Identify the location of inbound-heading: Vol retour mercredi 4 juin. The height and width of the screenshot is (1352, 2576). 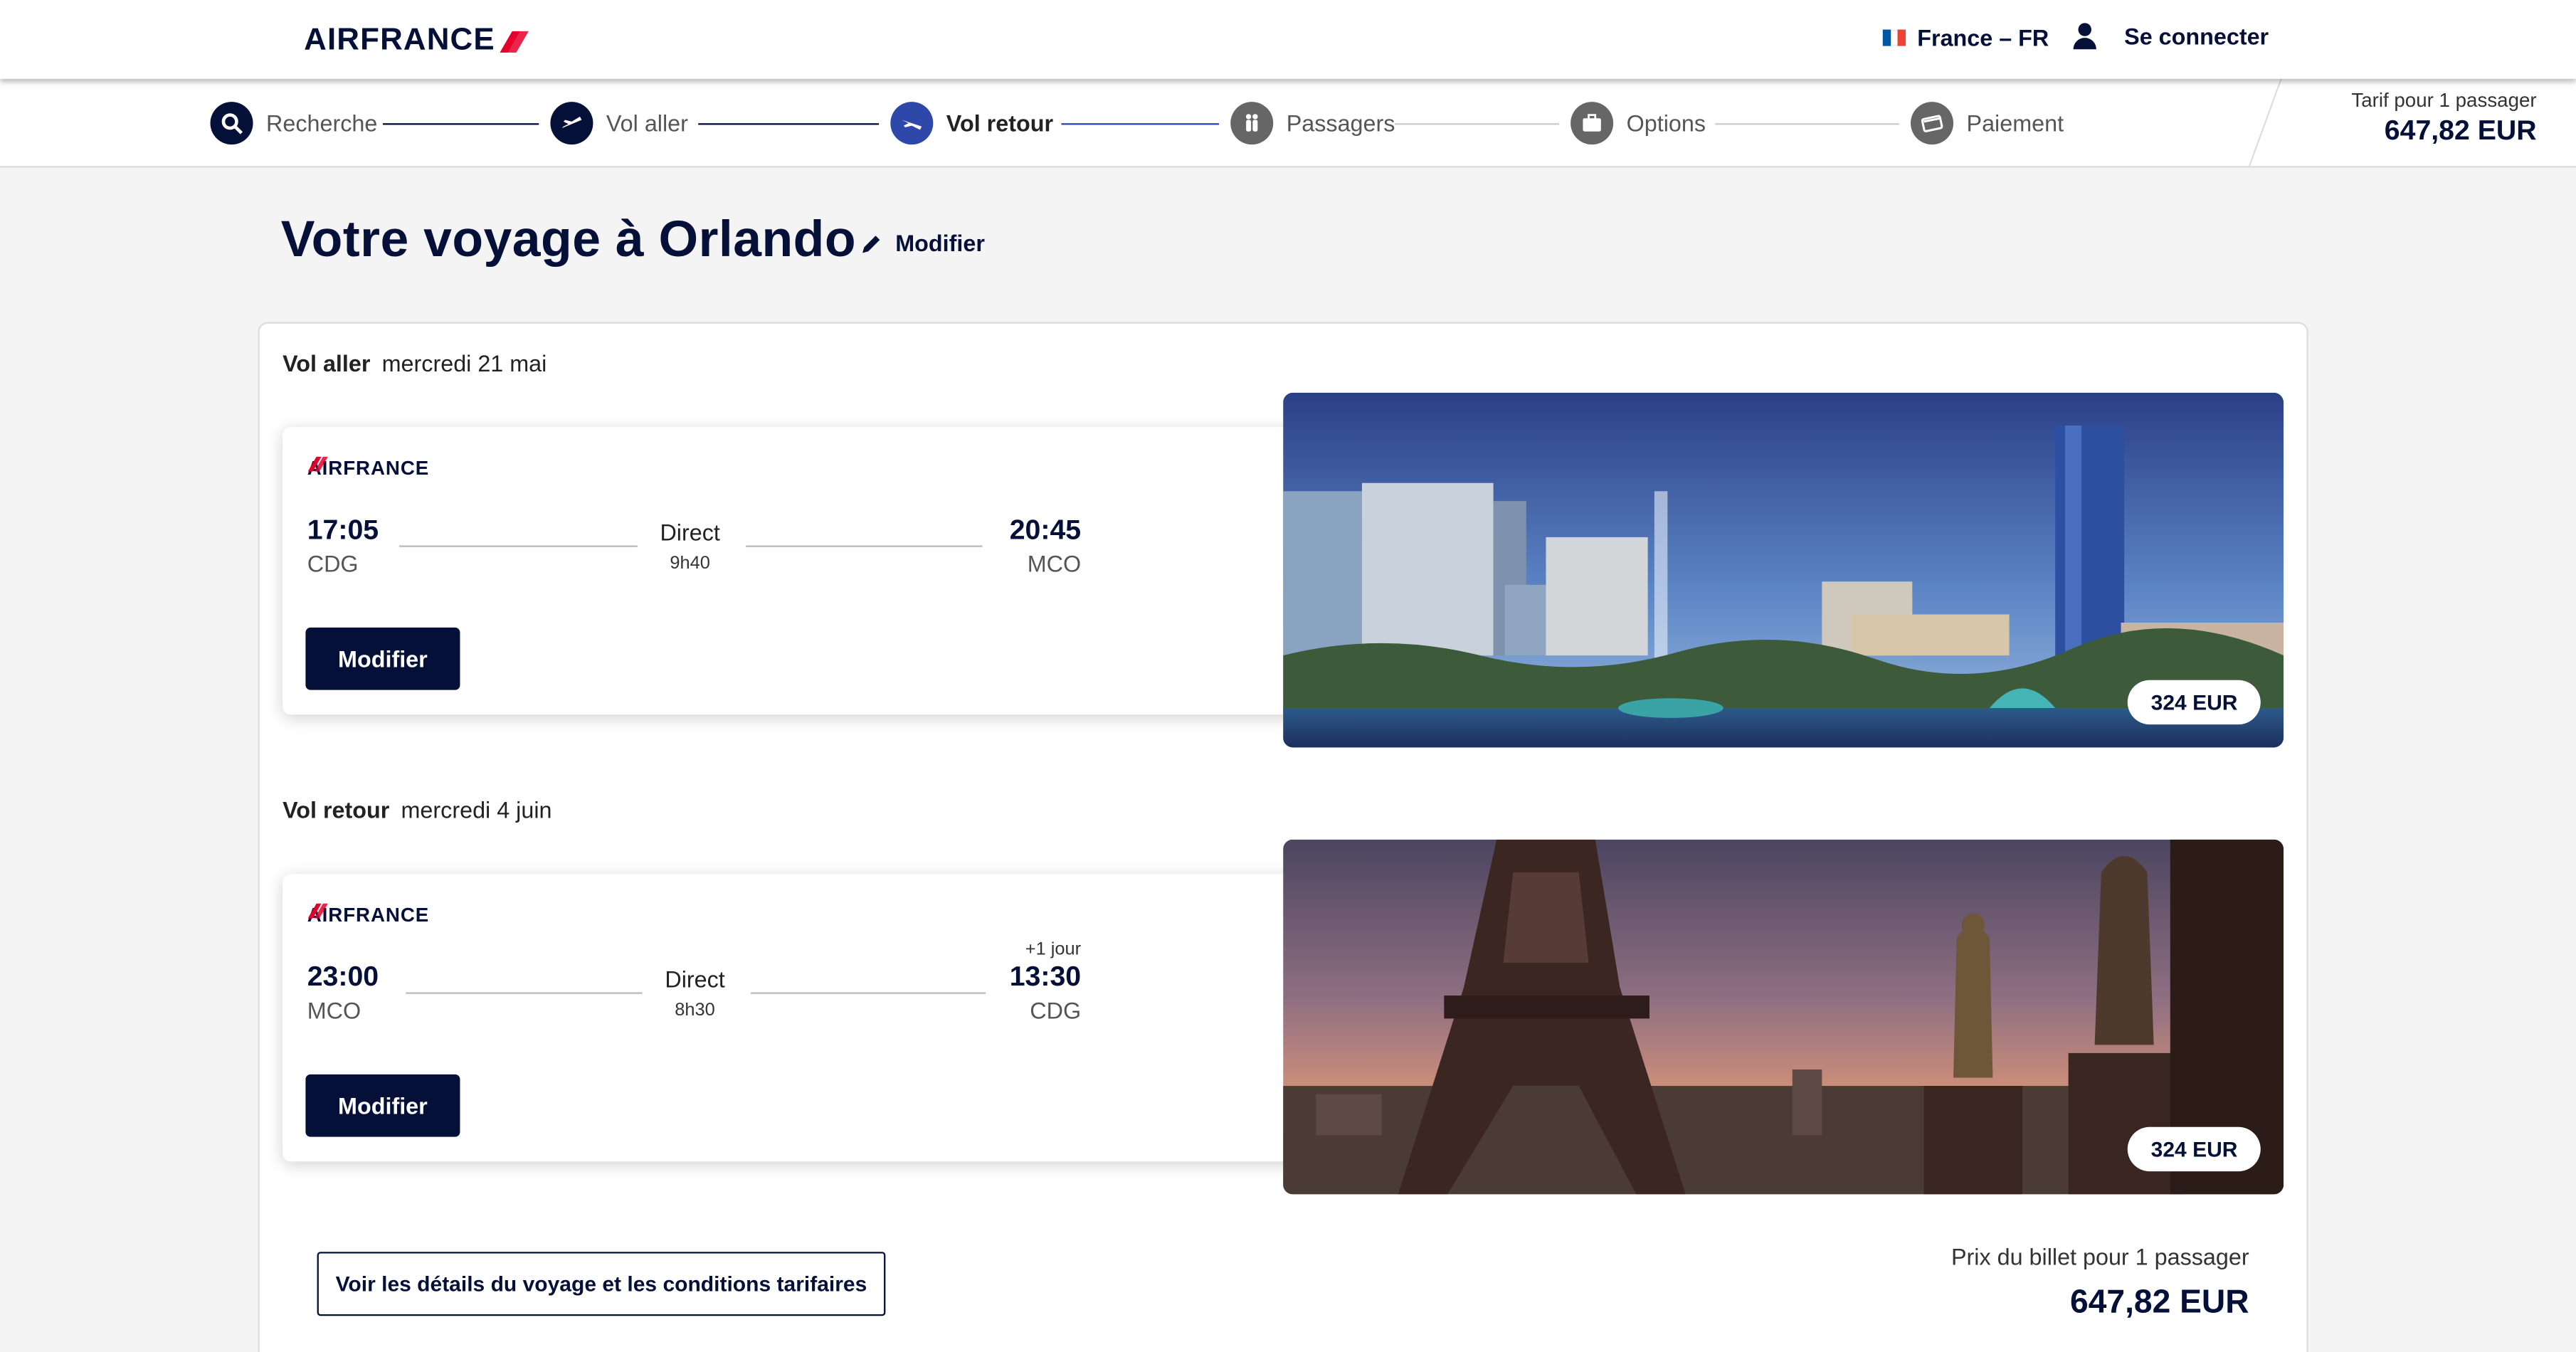
(417, 810).